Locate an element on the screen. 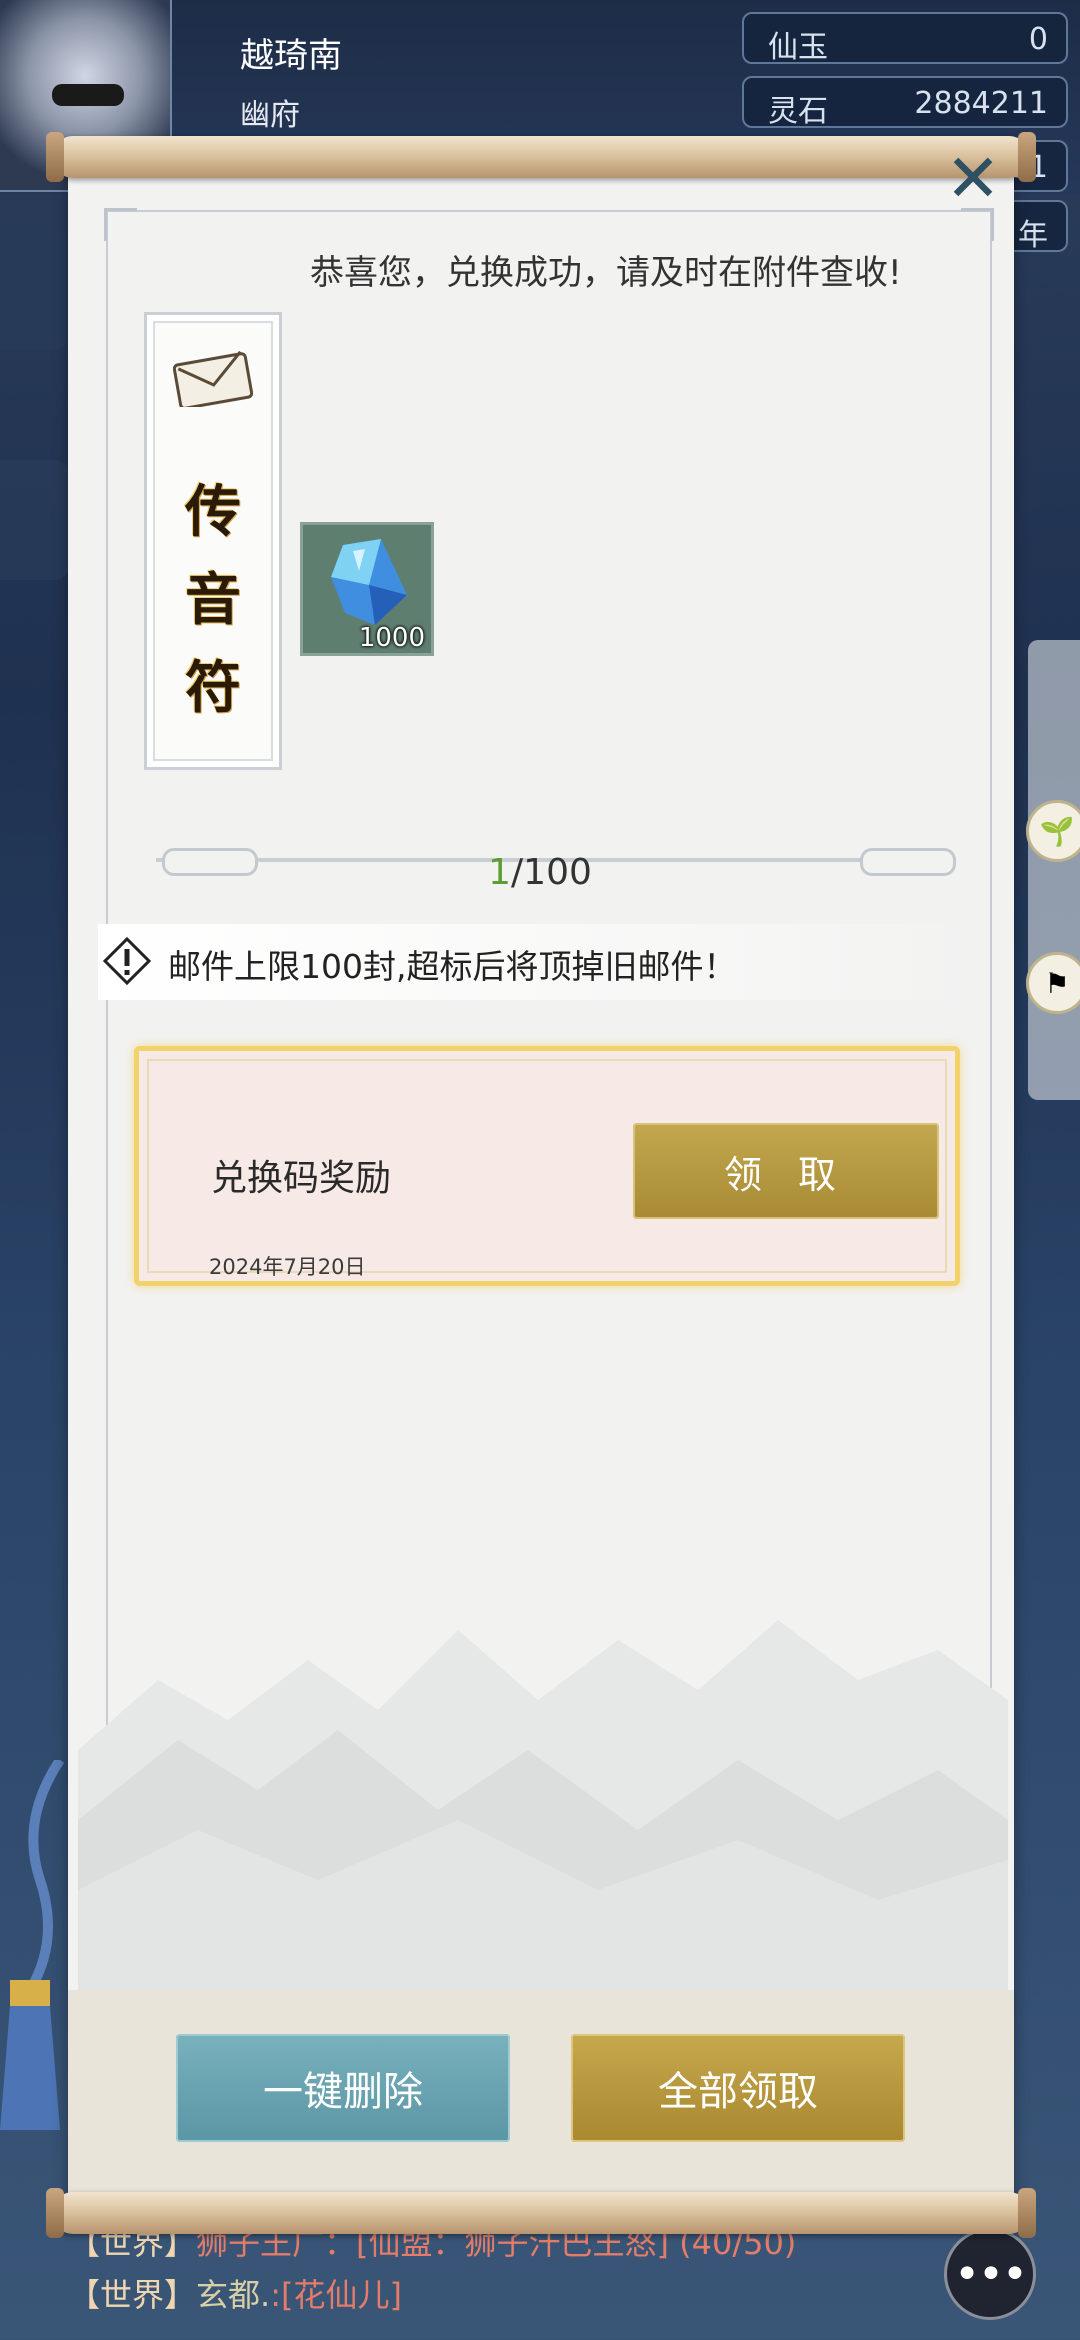  mail-item-title: 兑换码奖励 is located at coordinates (301, 1178).